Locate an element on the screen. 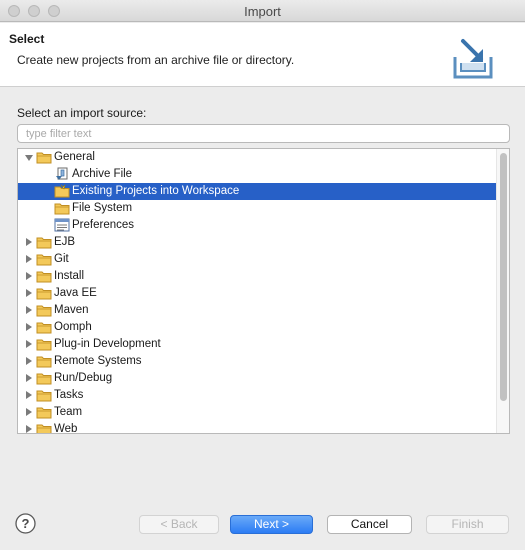  tree-item: Web is located at coordinates (257, 427).